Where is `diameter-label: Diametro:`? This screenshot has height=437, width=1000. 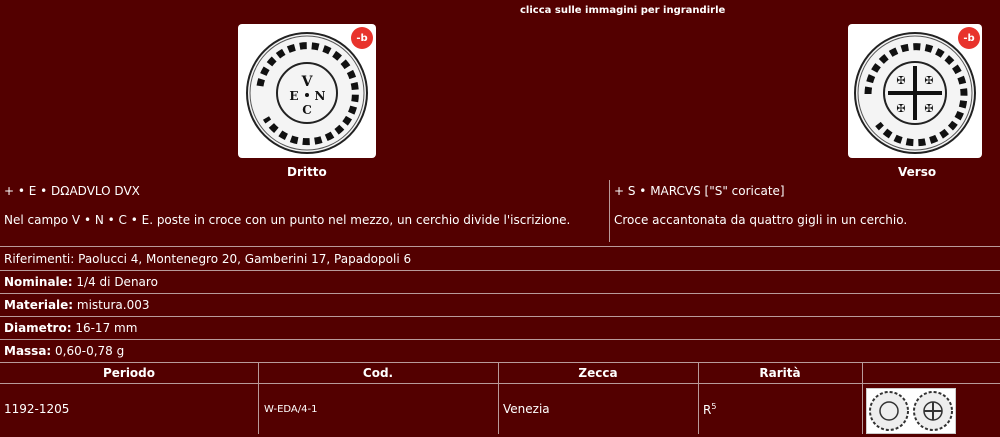
diameter-label: Diametro: is located at coordinates (38, 328).